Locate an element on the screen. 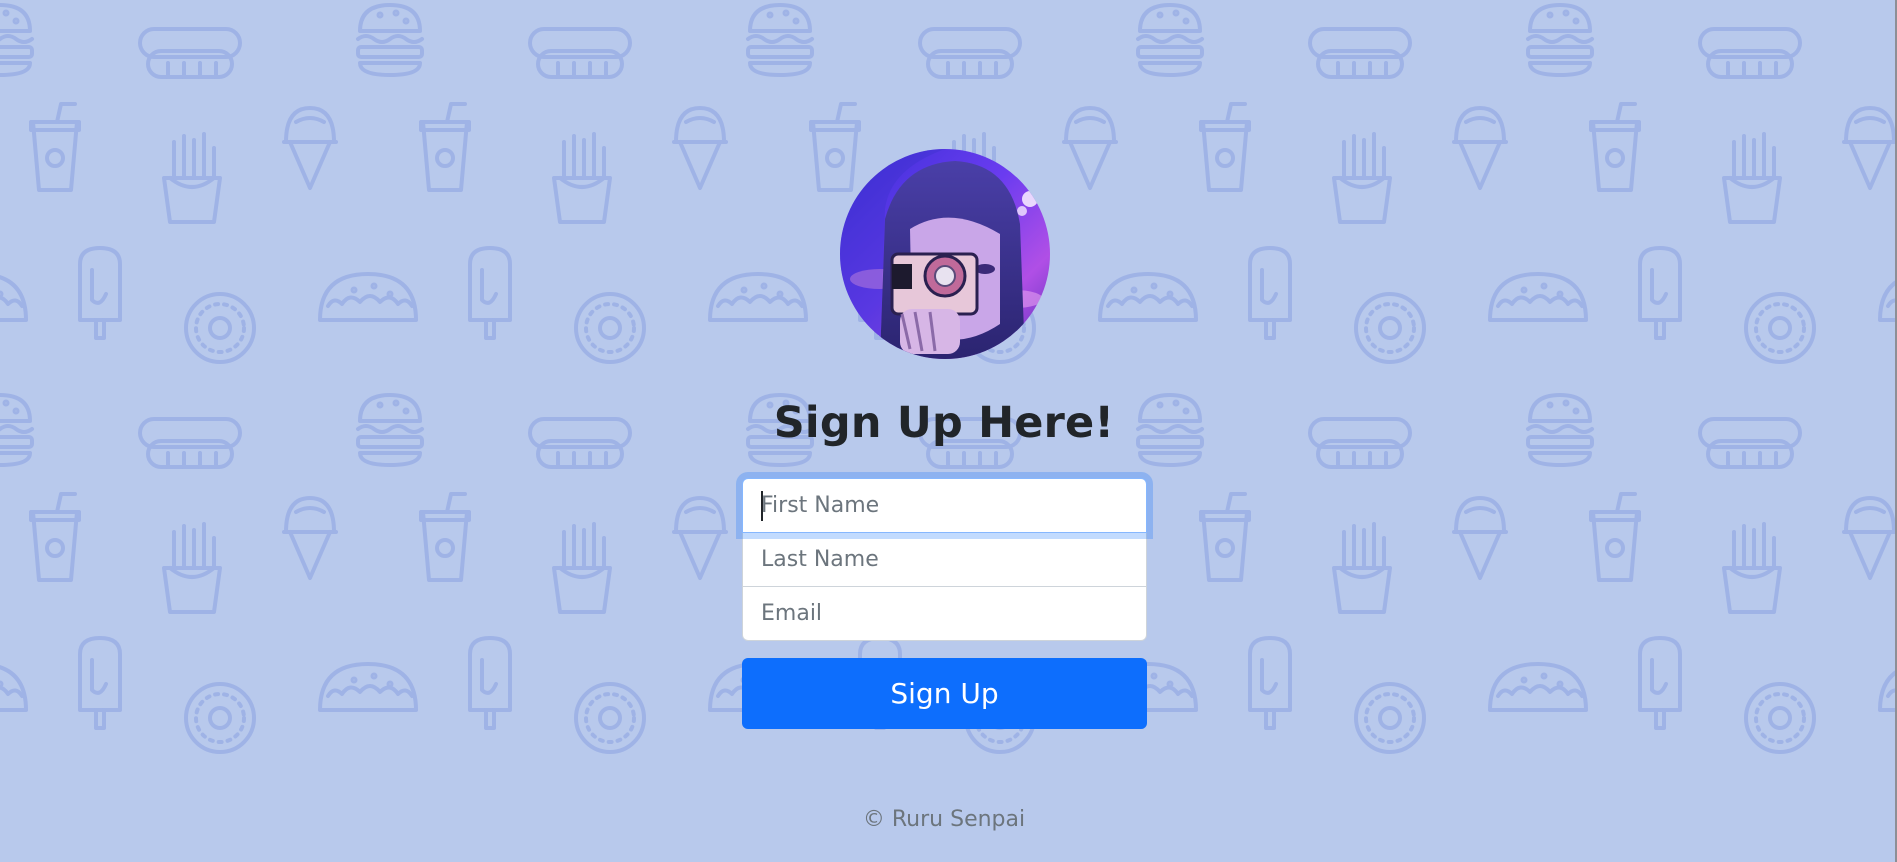 The image size is (1897, 862). last-name-input is located at coordinates (944, 559).